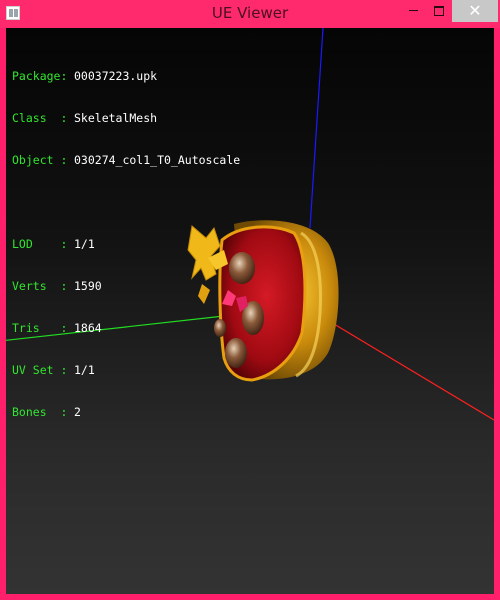 Image resolution: width=500 pixels, height=600 pixels. Describe the element at coordinates (40, 160) in the screenshot. I see `info-key-object: Object :` at that location.